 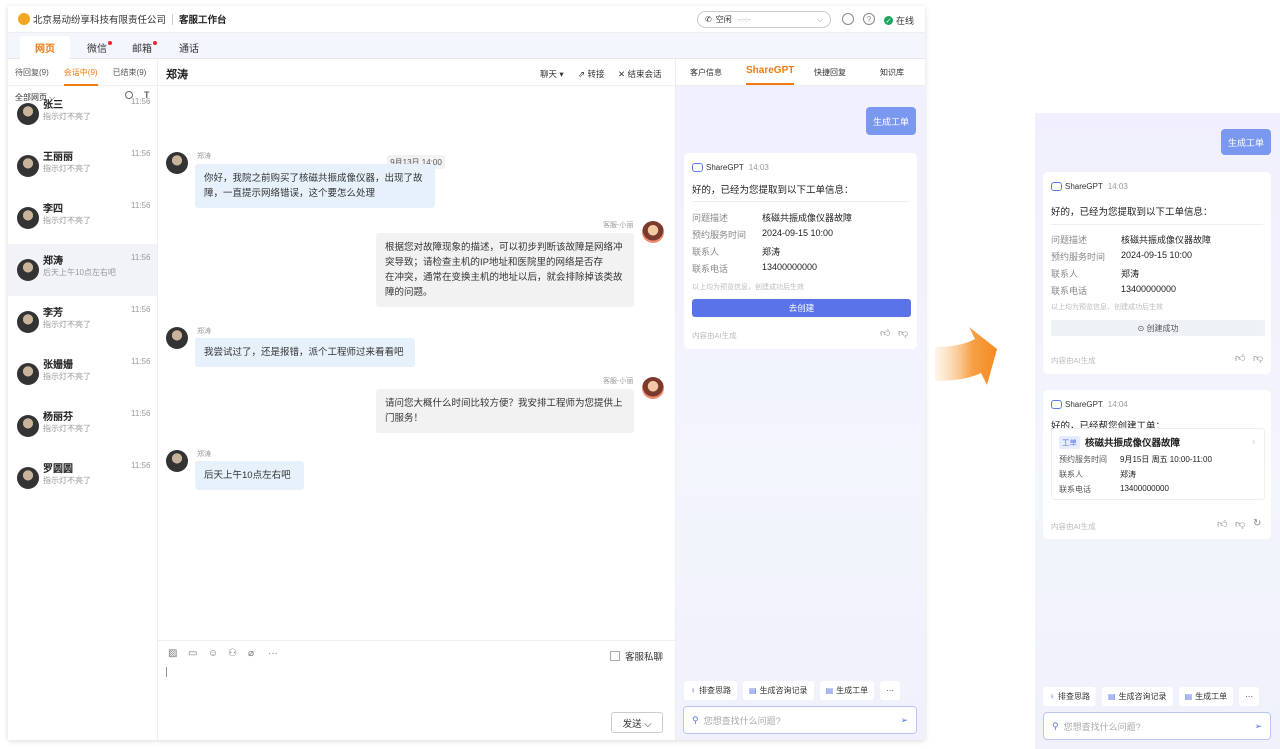 I want to click on text-cursor, so click(x=166, y=672).